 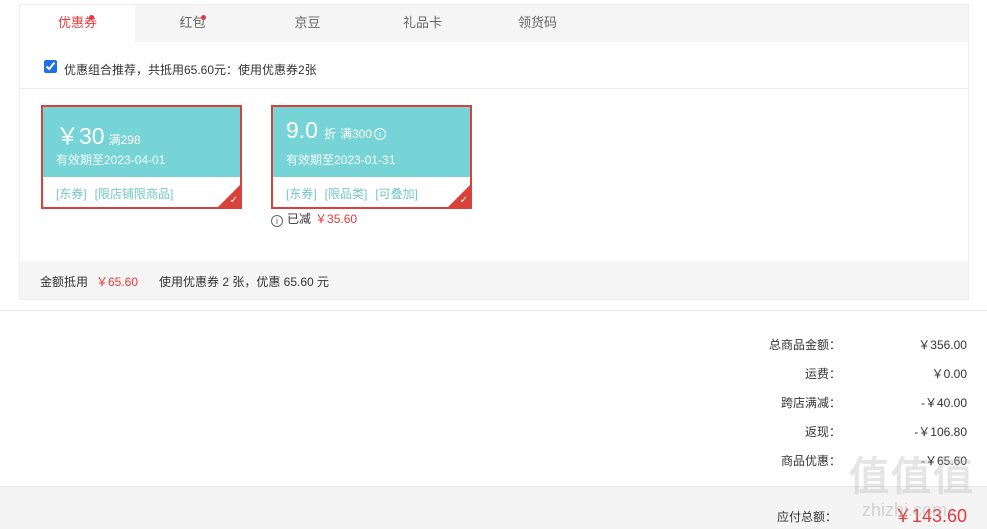 What do you see at coordinates (397, 194) in the screenshot?
I see `coupon-tag: [可叠加]` at bounding box center [397, 194].